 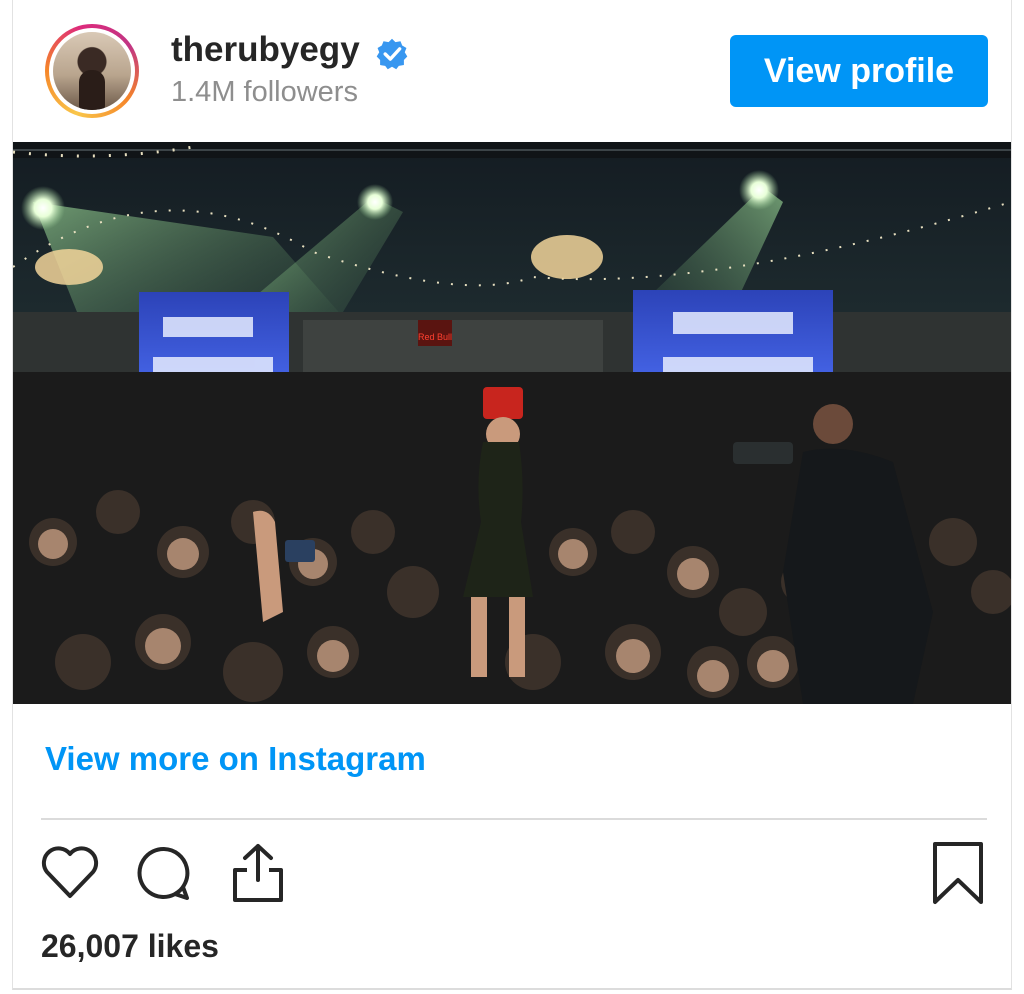 What do you see at coordinates (958, 873) in the screenshot?
I see `bookmark-icon` at bounding box center [958, 873].